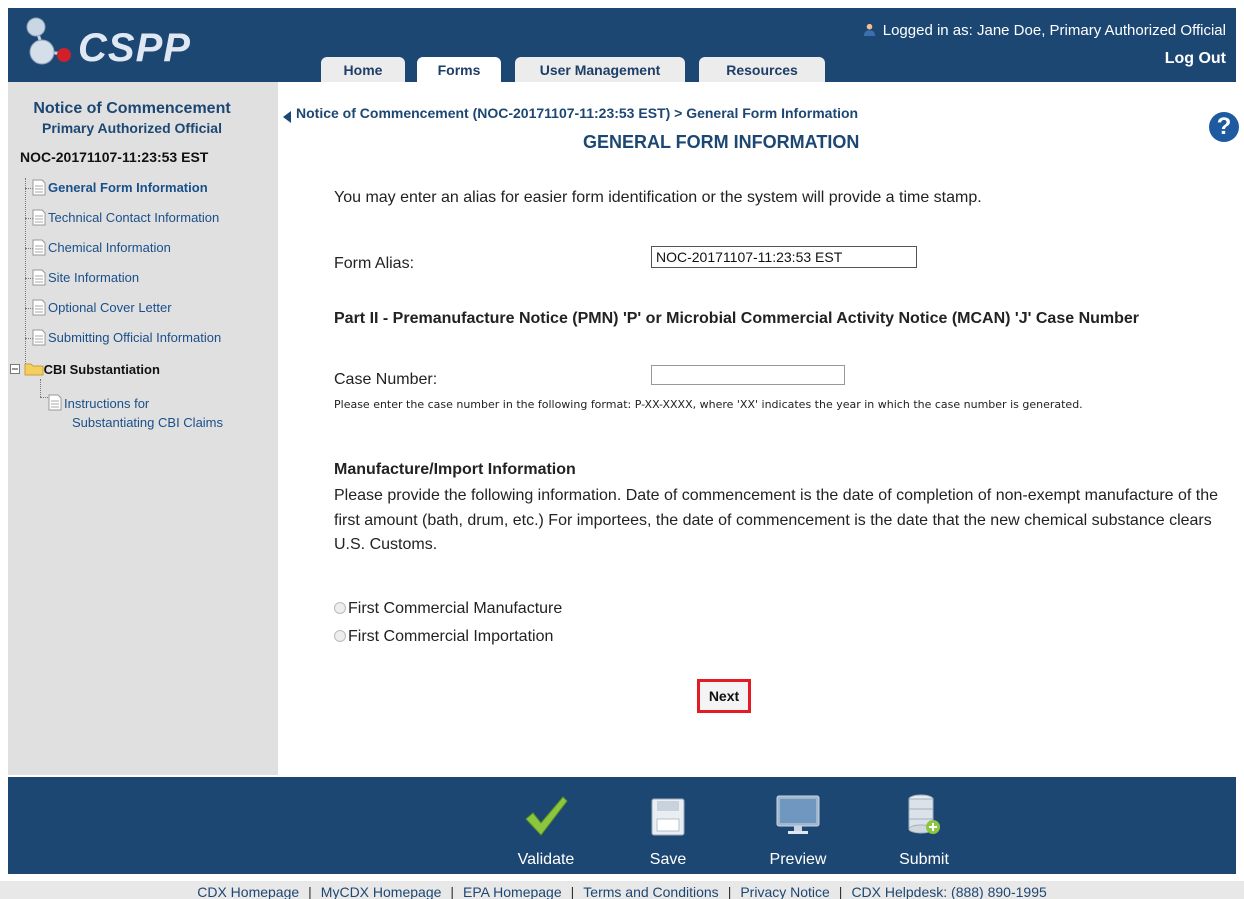 The image size is (1244, 899). What do you see at coordinates (34, 369) in the screenshot?
I see `folder-icon` at bounding box center [34, 369].